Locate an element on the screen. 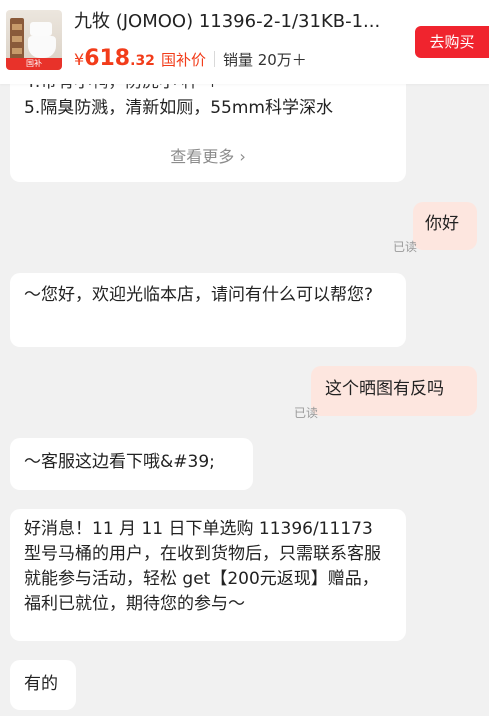  price-integer: 618 is located at coordinates (107, 58).